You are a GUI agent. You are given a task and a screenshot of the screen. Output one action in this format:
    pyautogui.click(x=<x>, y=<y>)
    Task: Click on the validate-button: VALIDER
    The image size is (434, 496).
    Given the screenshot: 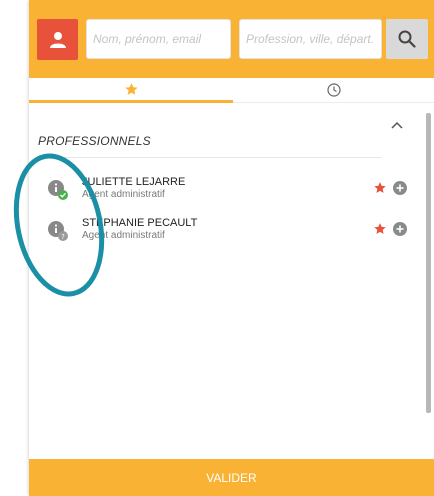 What is the action you would take?
    pyautogui.click(x=231, y=477)
    